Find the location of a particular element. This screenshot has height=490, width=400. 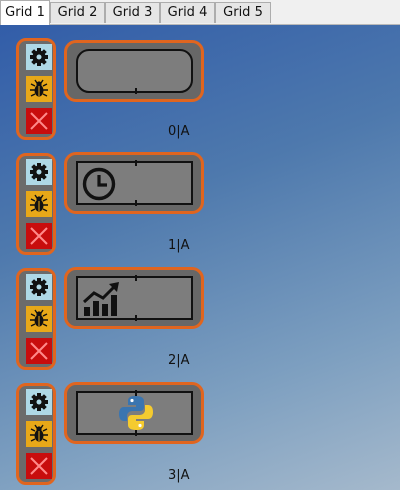

cell-3-gear-button is located at coordinates (39, 402).